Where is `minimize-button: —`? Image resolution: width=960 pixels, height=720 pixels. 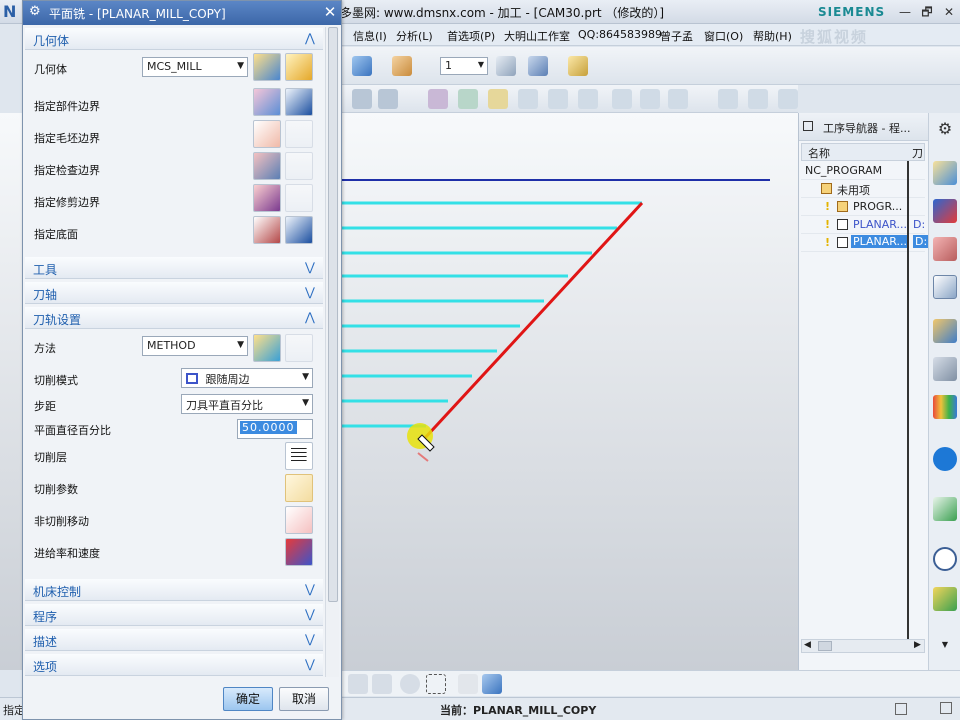 minimize-button: — is located at coordinates (905, 12).